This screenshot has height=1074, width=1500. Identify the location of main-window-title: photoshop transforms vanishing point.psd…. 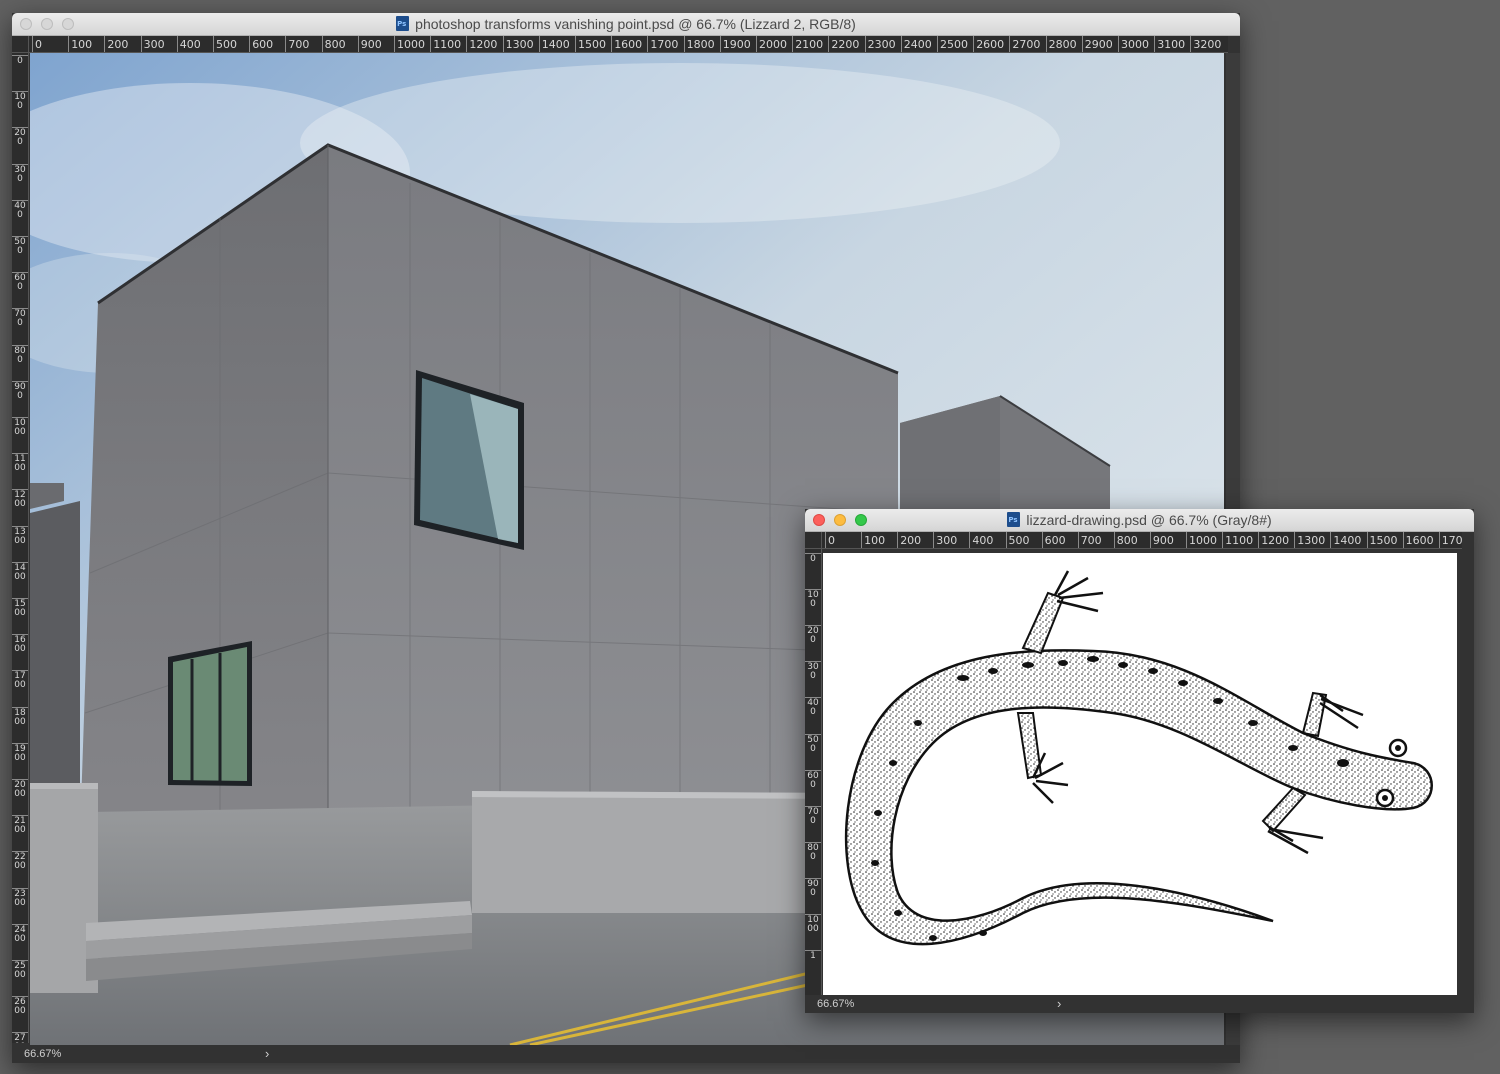
(635, 24).